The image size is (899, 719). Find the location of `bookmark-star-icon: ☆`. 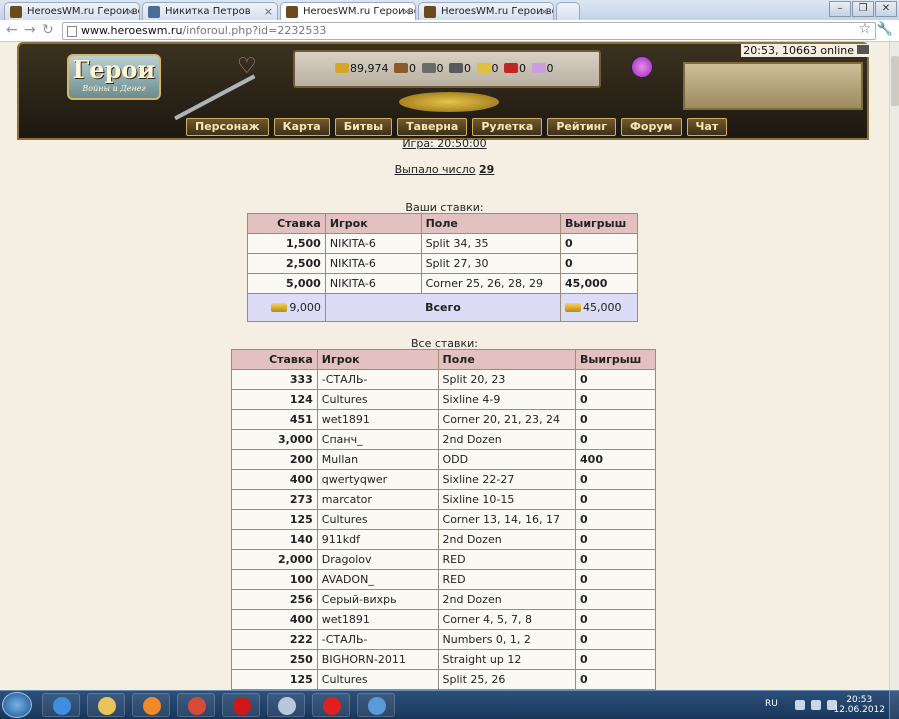

bookmark-star-icon: ☆ is located at coordinates (864, 29).